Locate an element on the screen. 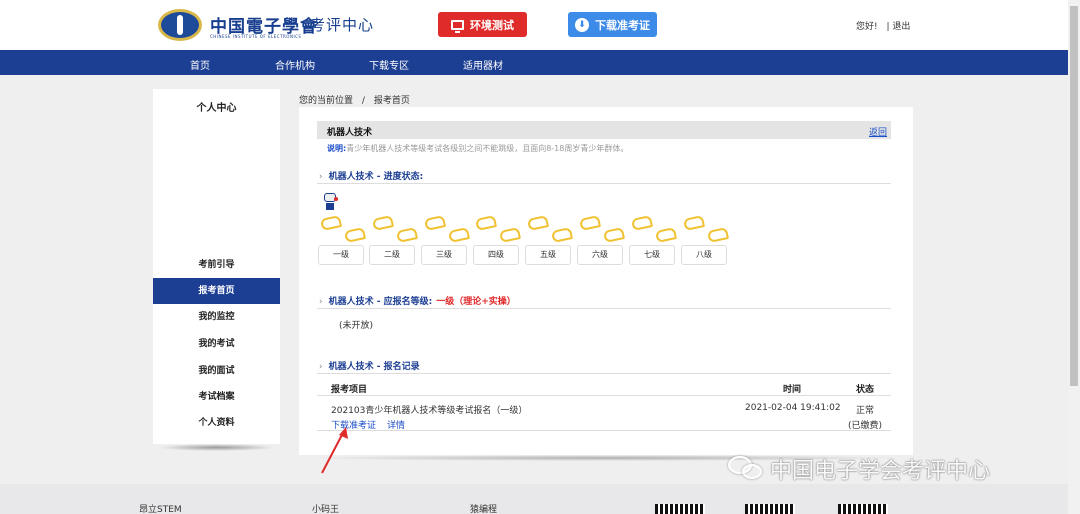  nav-item-equipment: 适用器材 is located at coordinates (483, 64).